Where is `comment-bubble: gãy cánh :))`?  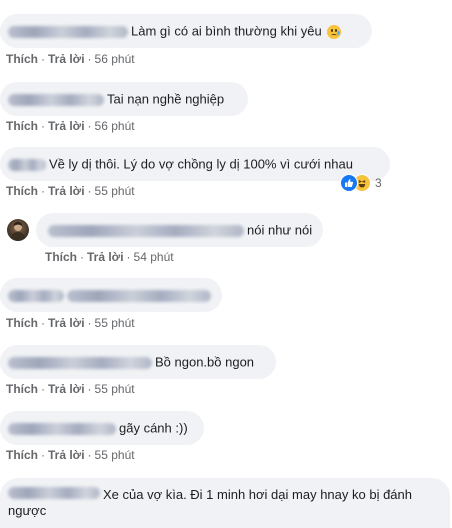 comment-bubble: gãy cánh :)) is located at coordinates (102, 428).